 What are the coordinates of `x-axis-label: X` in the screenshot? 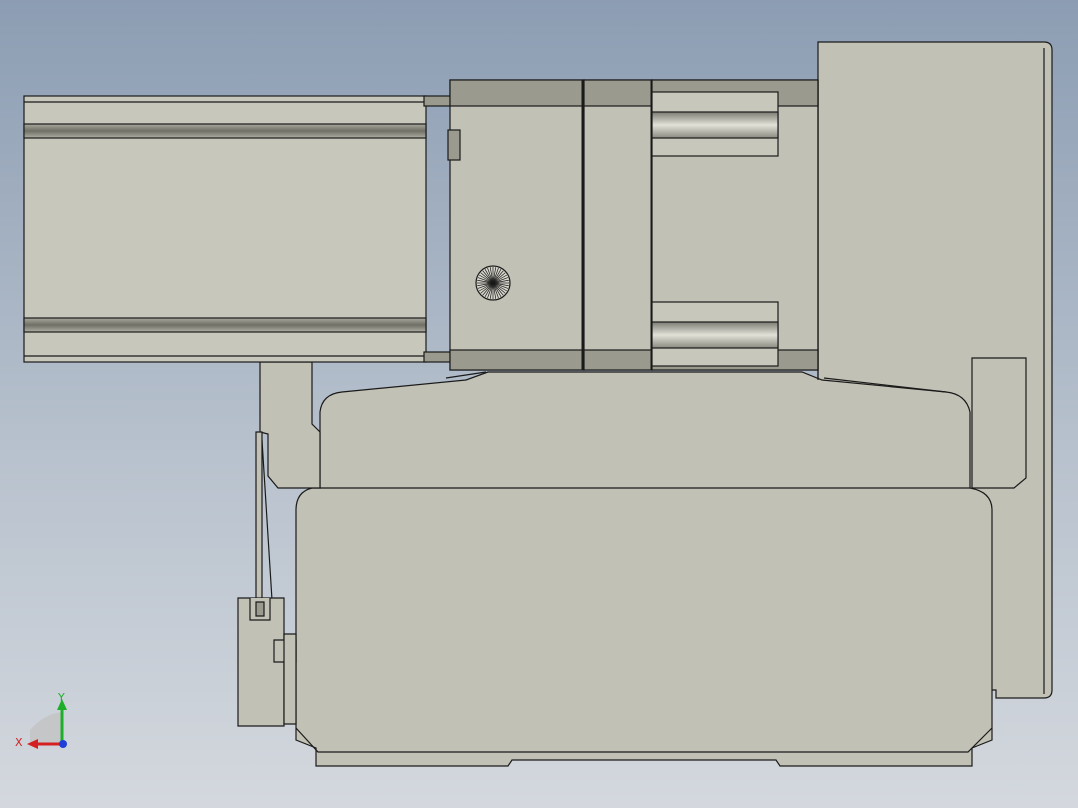 It's located at (19, 742).